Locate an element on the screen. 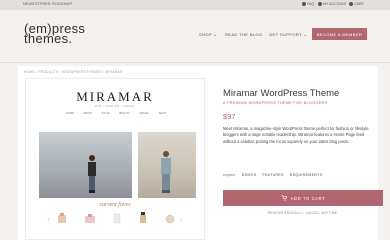 Image resolution: width=390 pixels, height=240 pixels. my-account-label: MY ACCOUNT is located at coordinates (335, 4).